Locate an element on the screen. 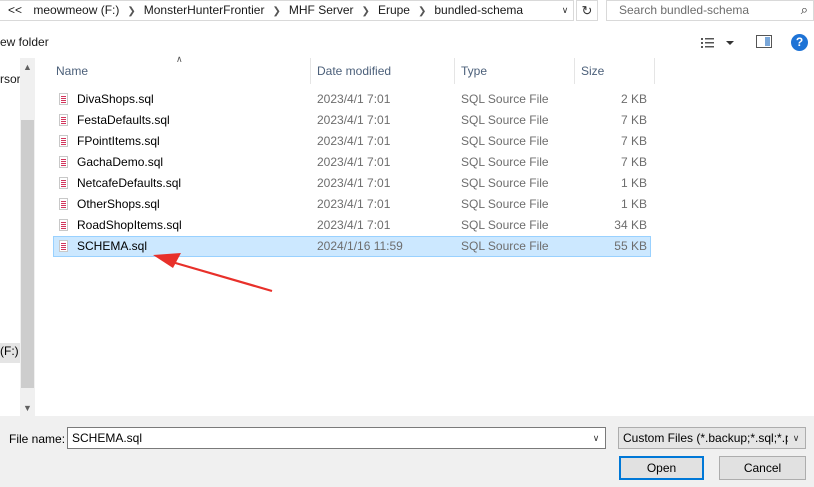 Image resolution: width=814 pixels, height=487 pixels. help-icon: ? is located at coordinates (799, 42).